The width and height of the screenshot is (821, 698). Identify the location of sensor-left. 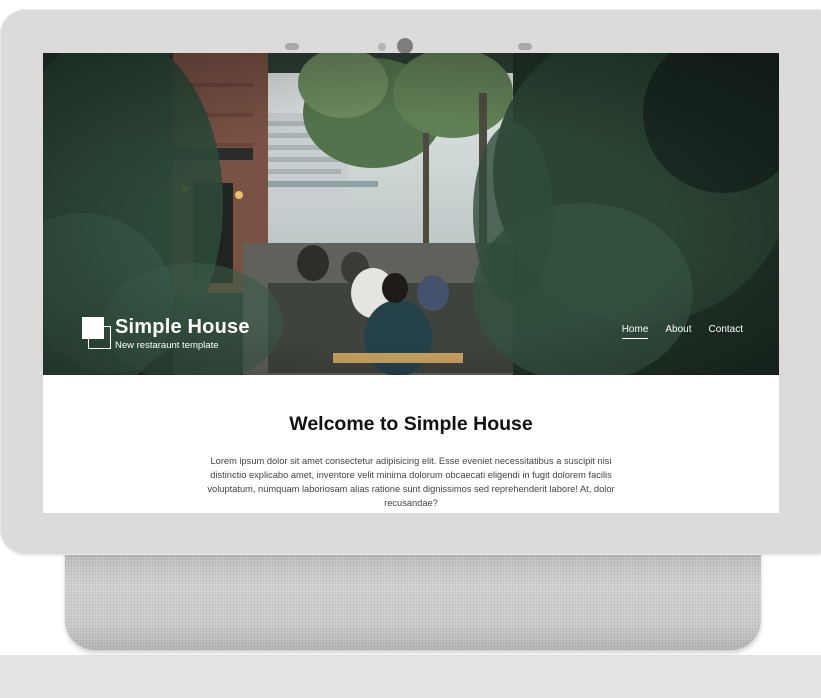
(292, 46).